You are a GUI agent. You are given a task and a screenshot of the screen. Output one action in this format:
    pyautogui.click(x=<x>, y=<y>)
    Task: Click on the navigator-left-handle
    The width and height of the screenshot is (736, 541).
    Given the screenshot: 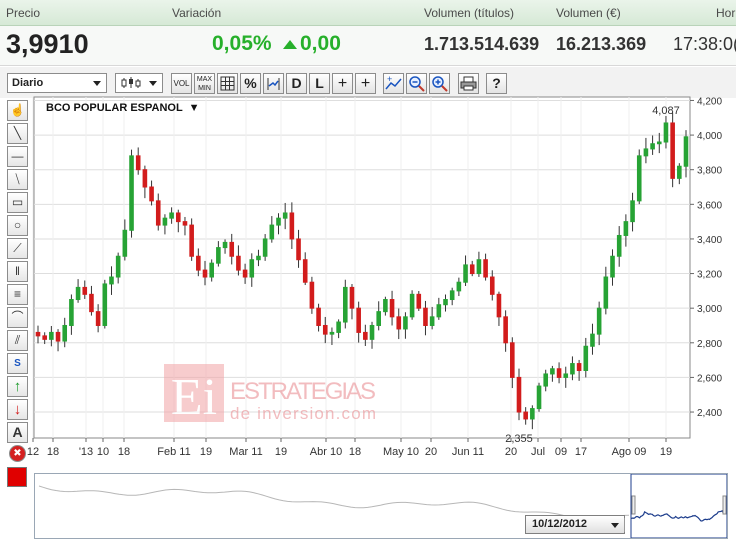 What is the action you would take?
    pyautogui.click(x=633, y=505)
    